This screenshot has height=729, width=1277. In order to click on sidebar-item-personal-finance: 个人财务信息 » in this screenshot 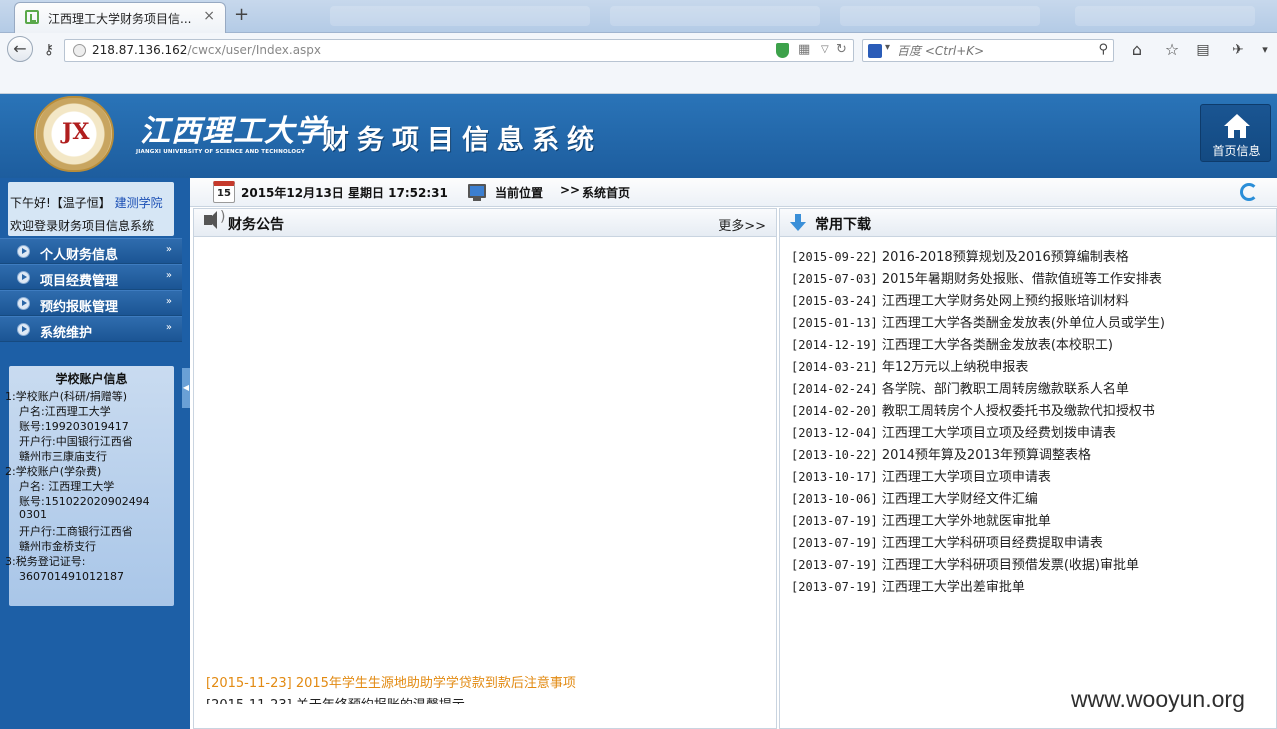, I will do `click(91, 251)`.